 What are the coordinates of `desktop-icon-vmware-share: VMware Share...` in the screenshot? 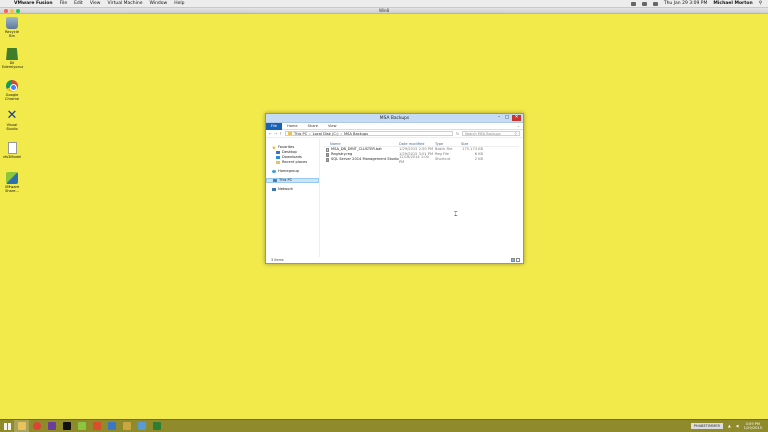 It's located at (12, 182).